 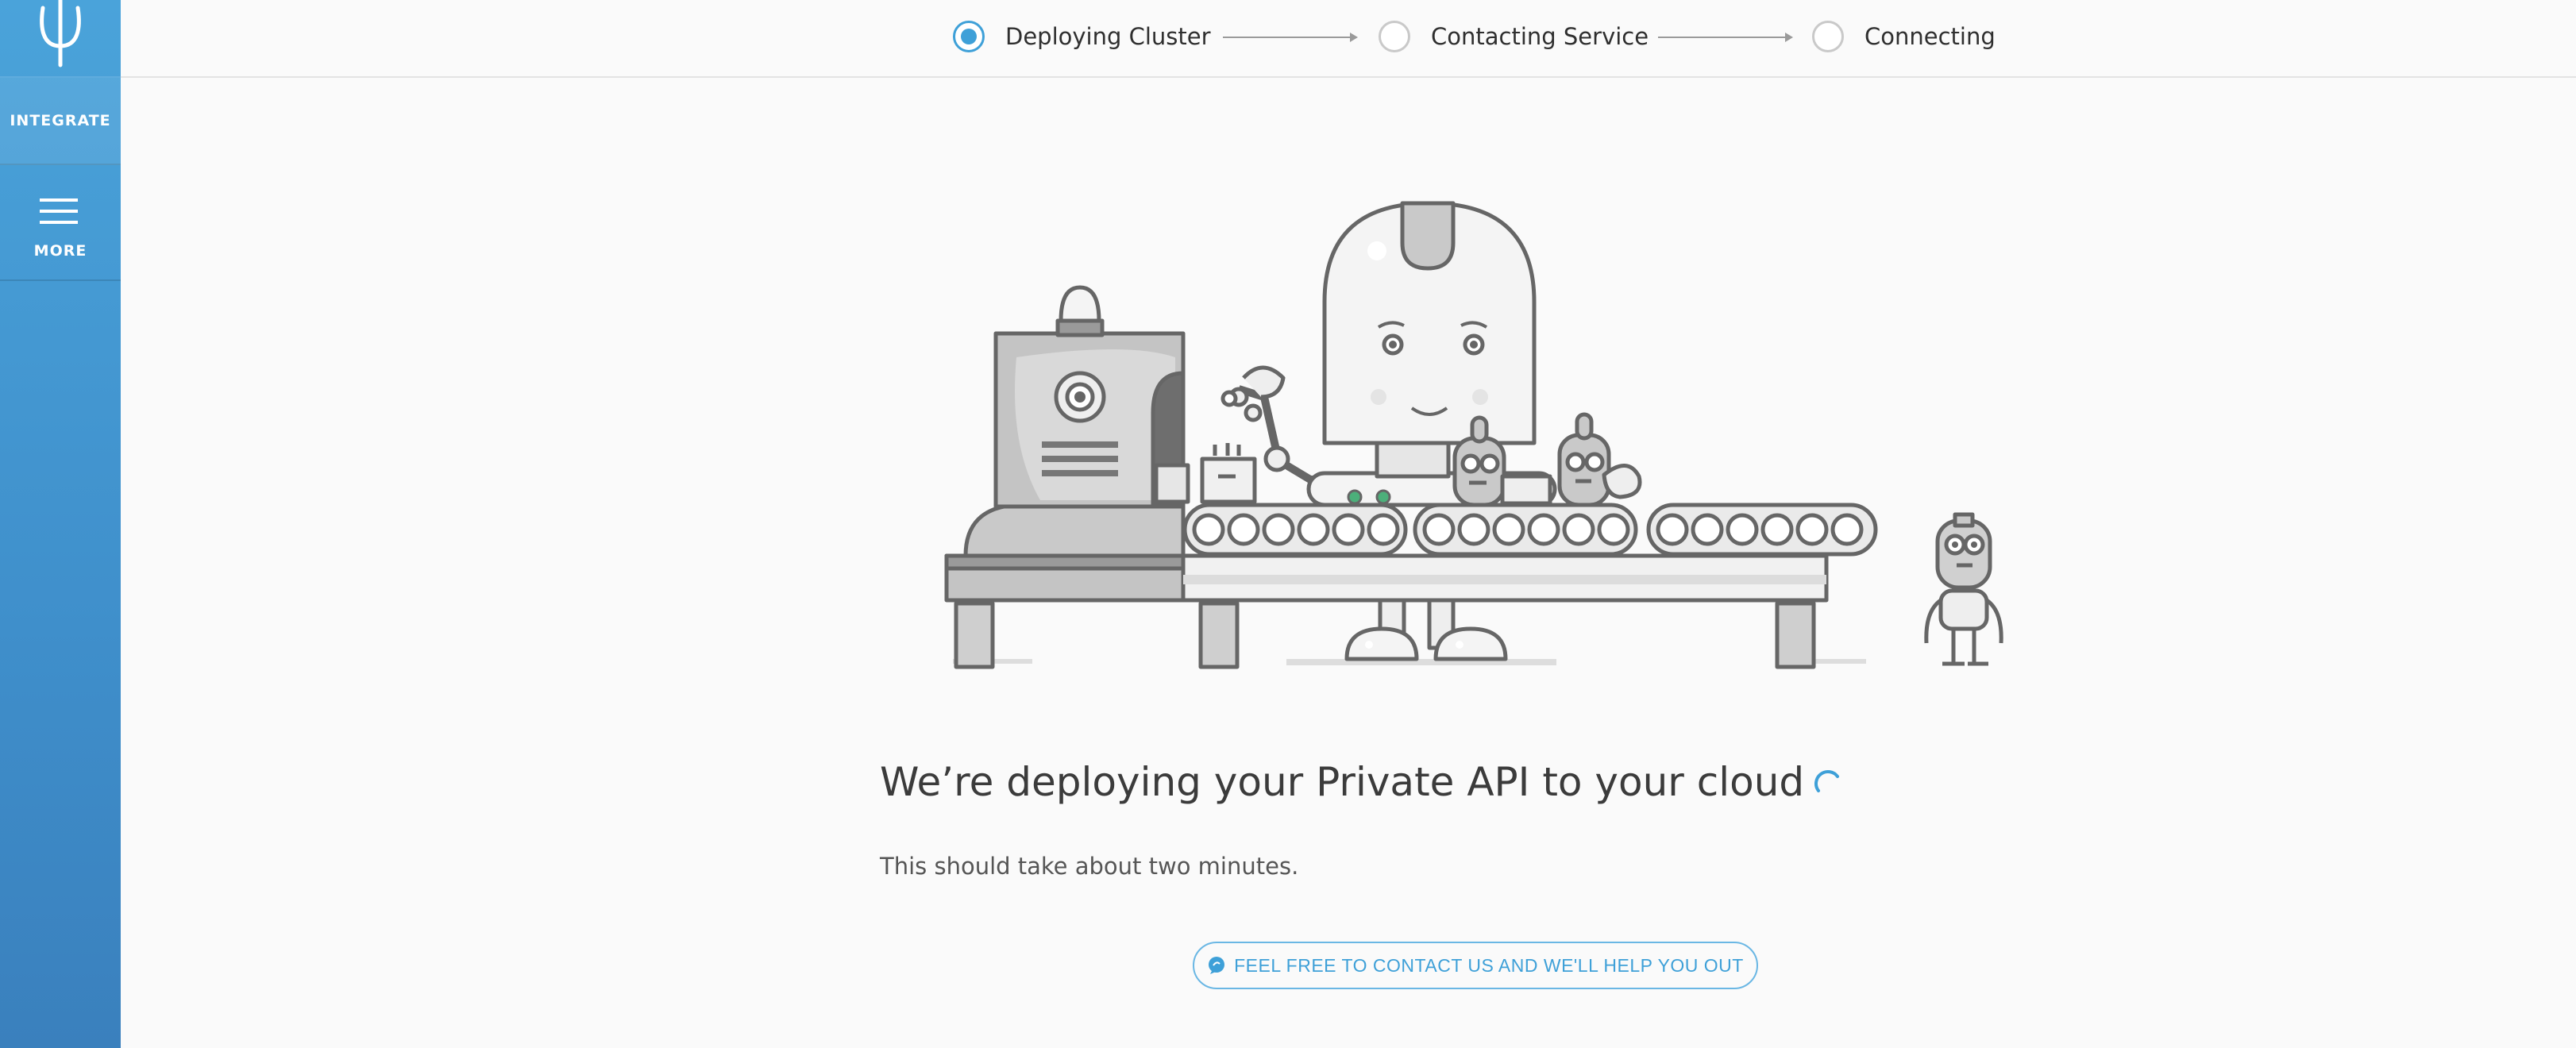 I want to click on chat-bubble-icon, so click(x=1216, y=965).